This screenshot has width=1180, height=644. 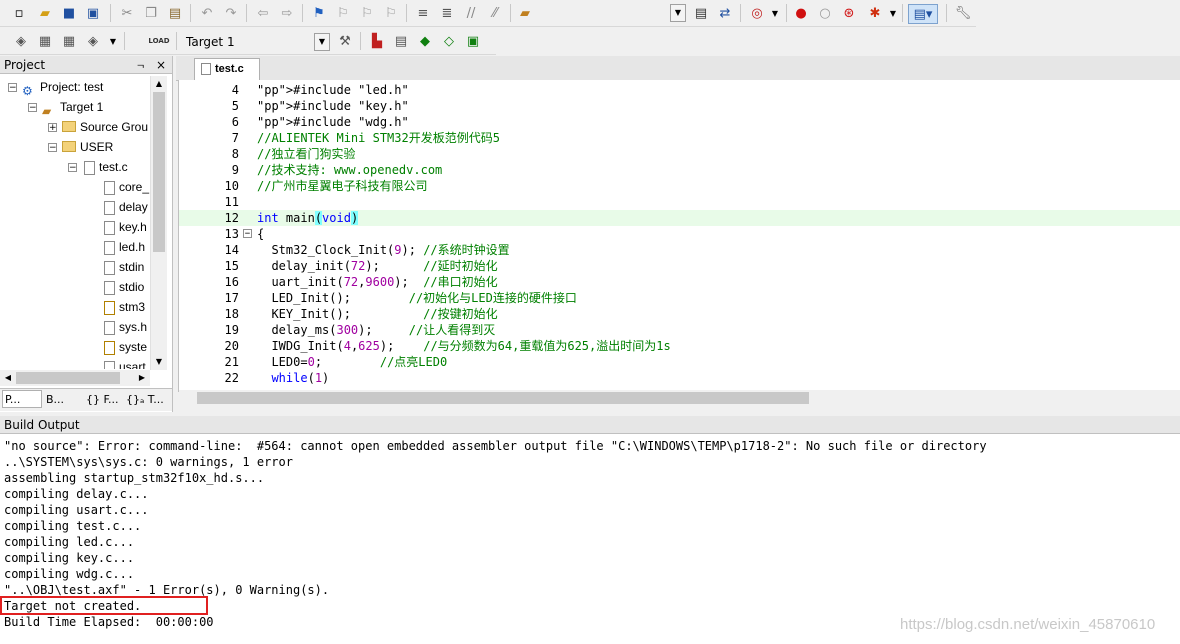 What do you see at coordinates (423, 13) in the screenshot?
I see `indent-icon: ≡` at bounding box center [423, 13].